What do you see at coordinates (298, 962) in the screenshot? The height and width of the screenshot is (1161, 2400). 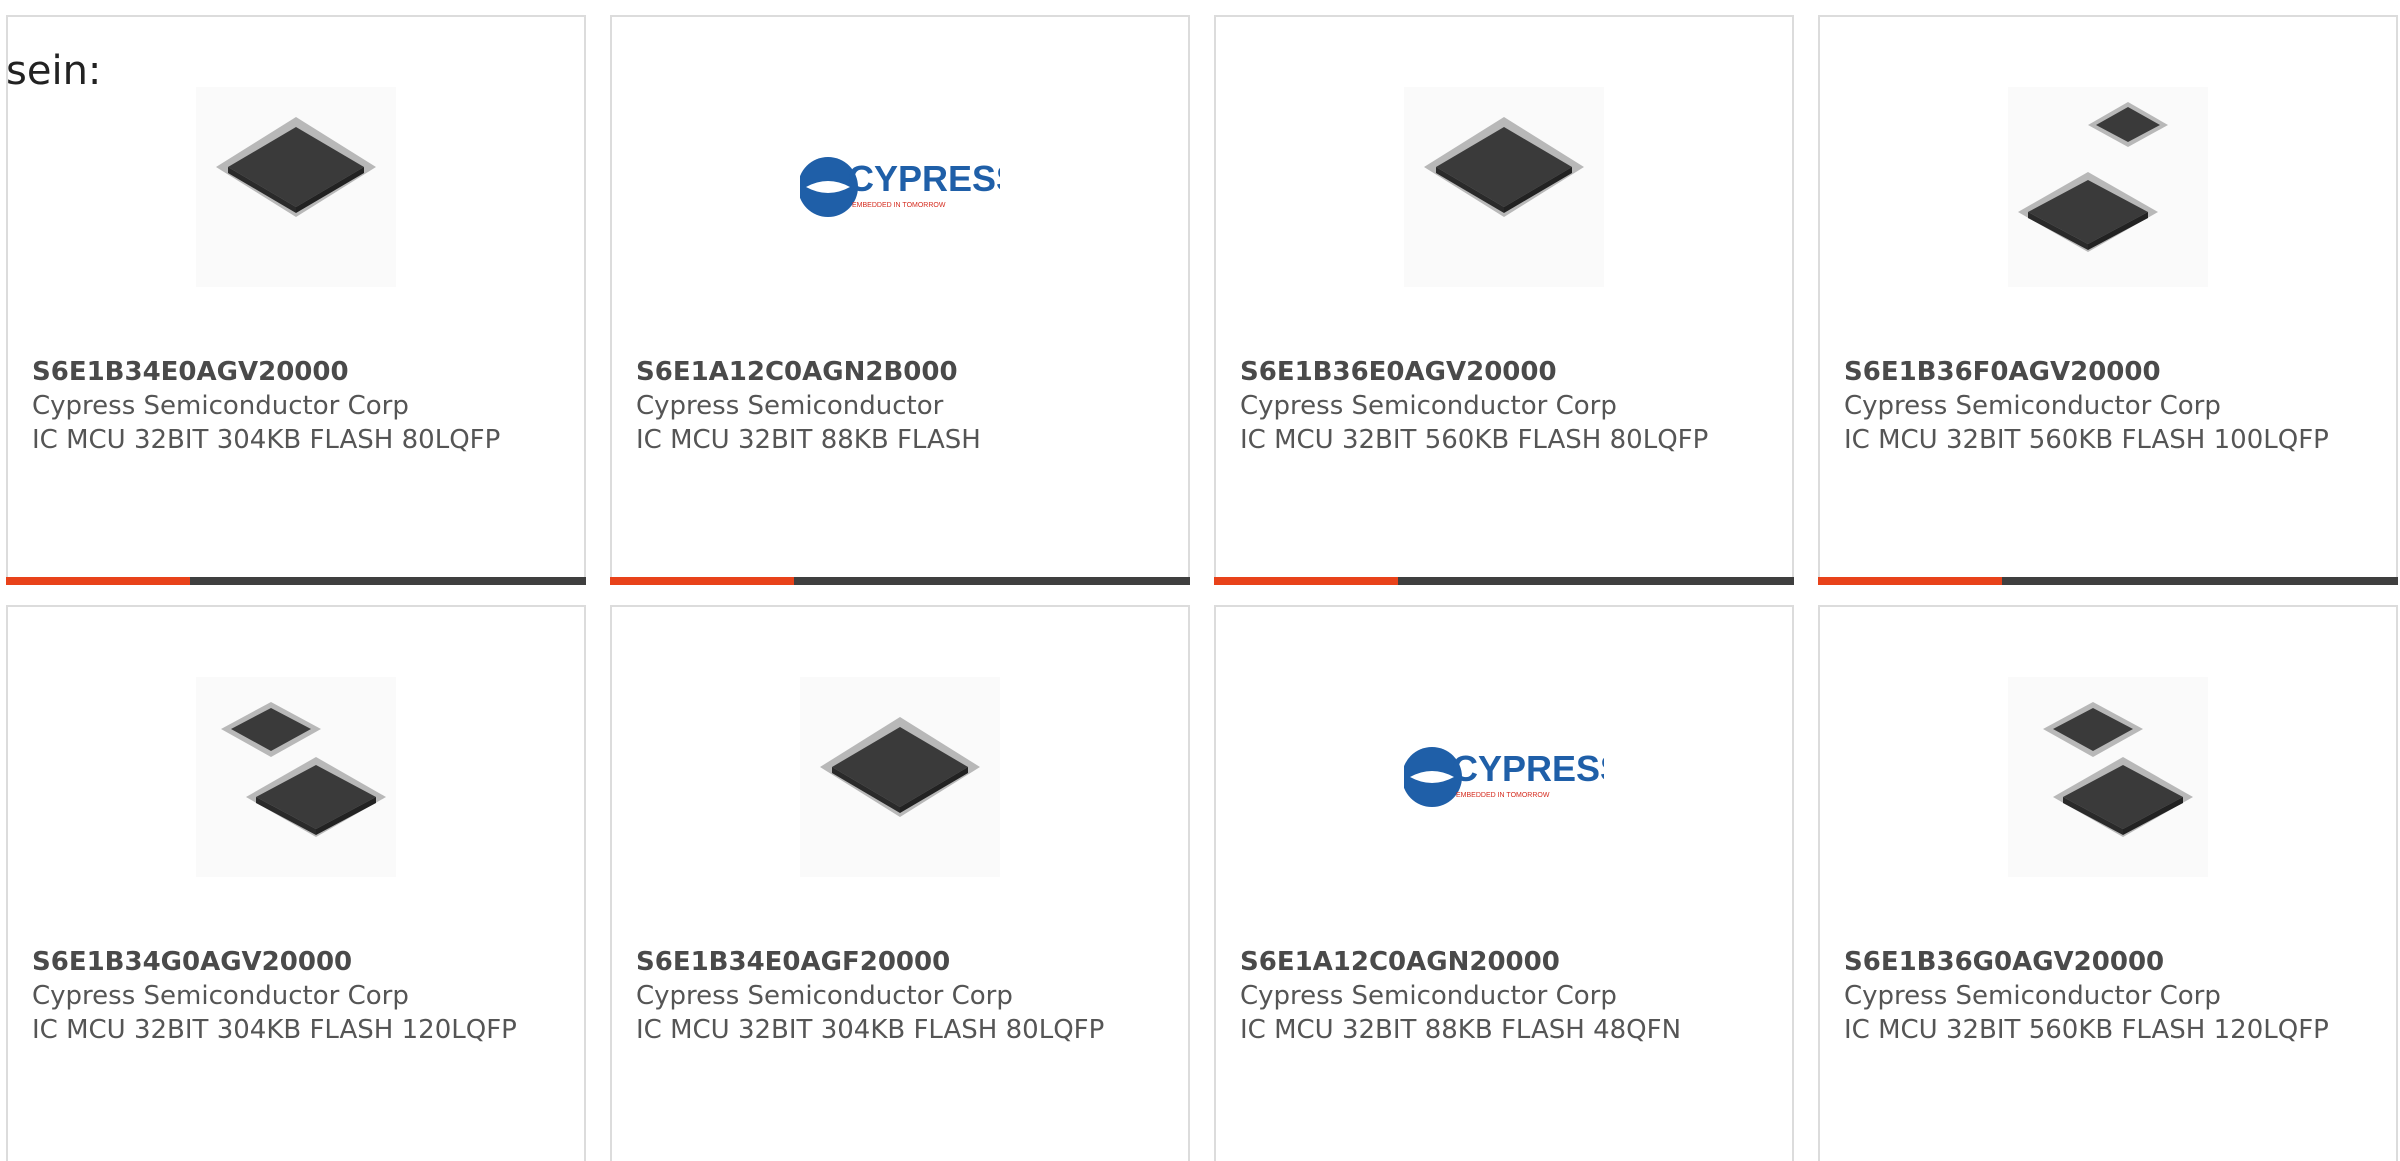 I see `part-number: S6E1B34G0AGV20000` at bounding box center [298, 962].